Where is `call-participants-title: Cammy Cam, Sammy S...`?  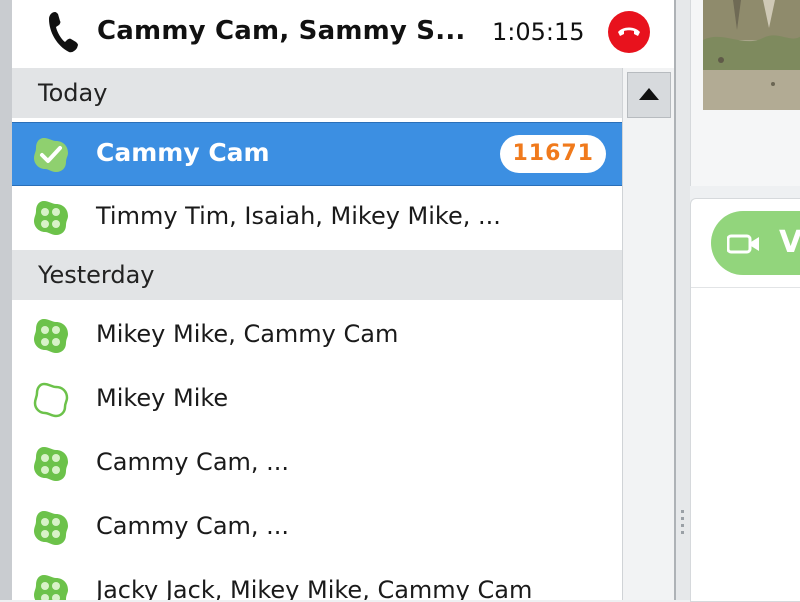 call-participants-title: Cammy Cam, Sammy S... is located at coordinates (281, 31).